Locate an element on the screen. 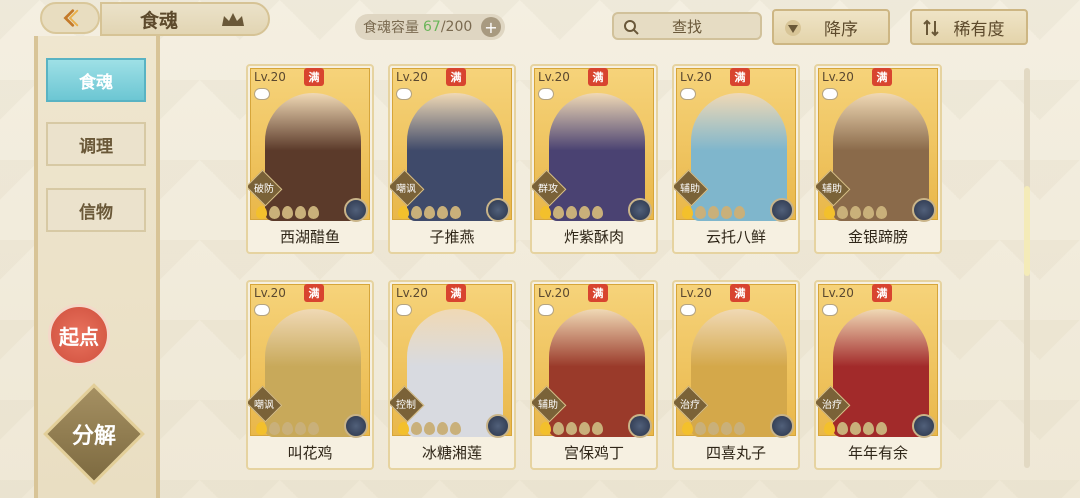 The image size is (1080, 498). foodsoul-card: Lv.20 满 破防 西湖醋鱼 is located at coordinates (310, 159).